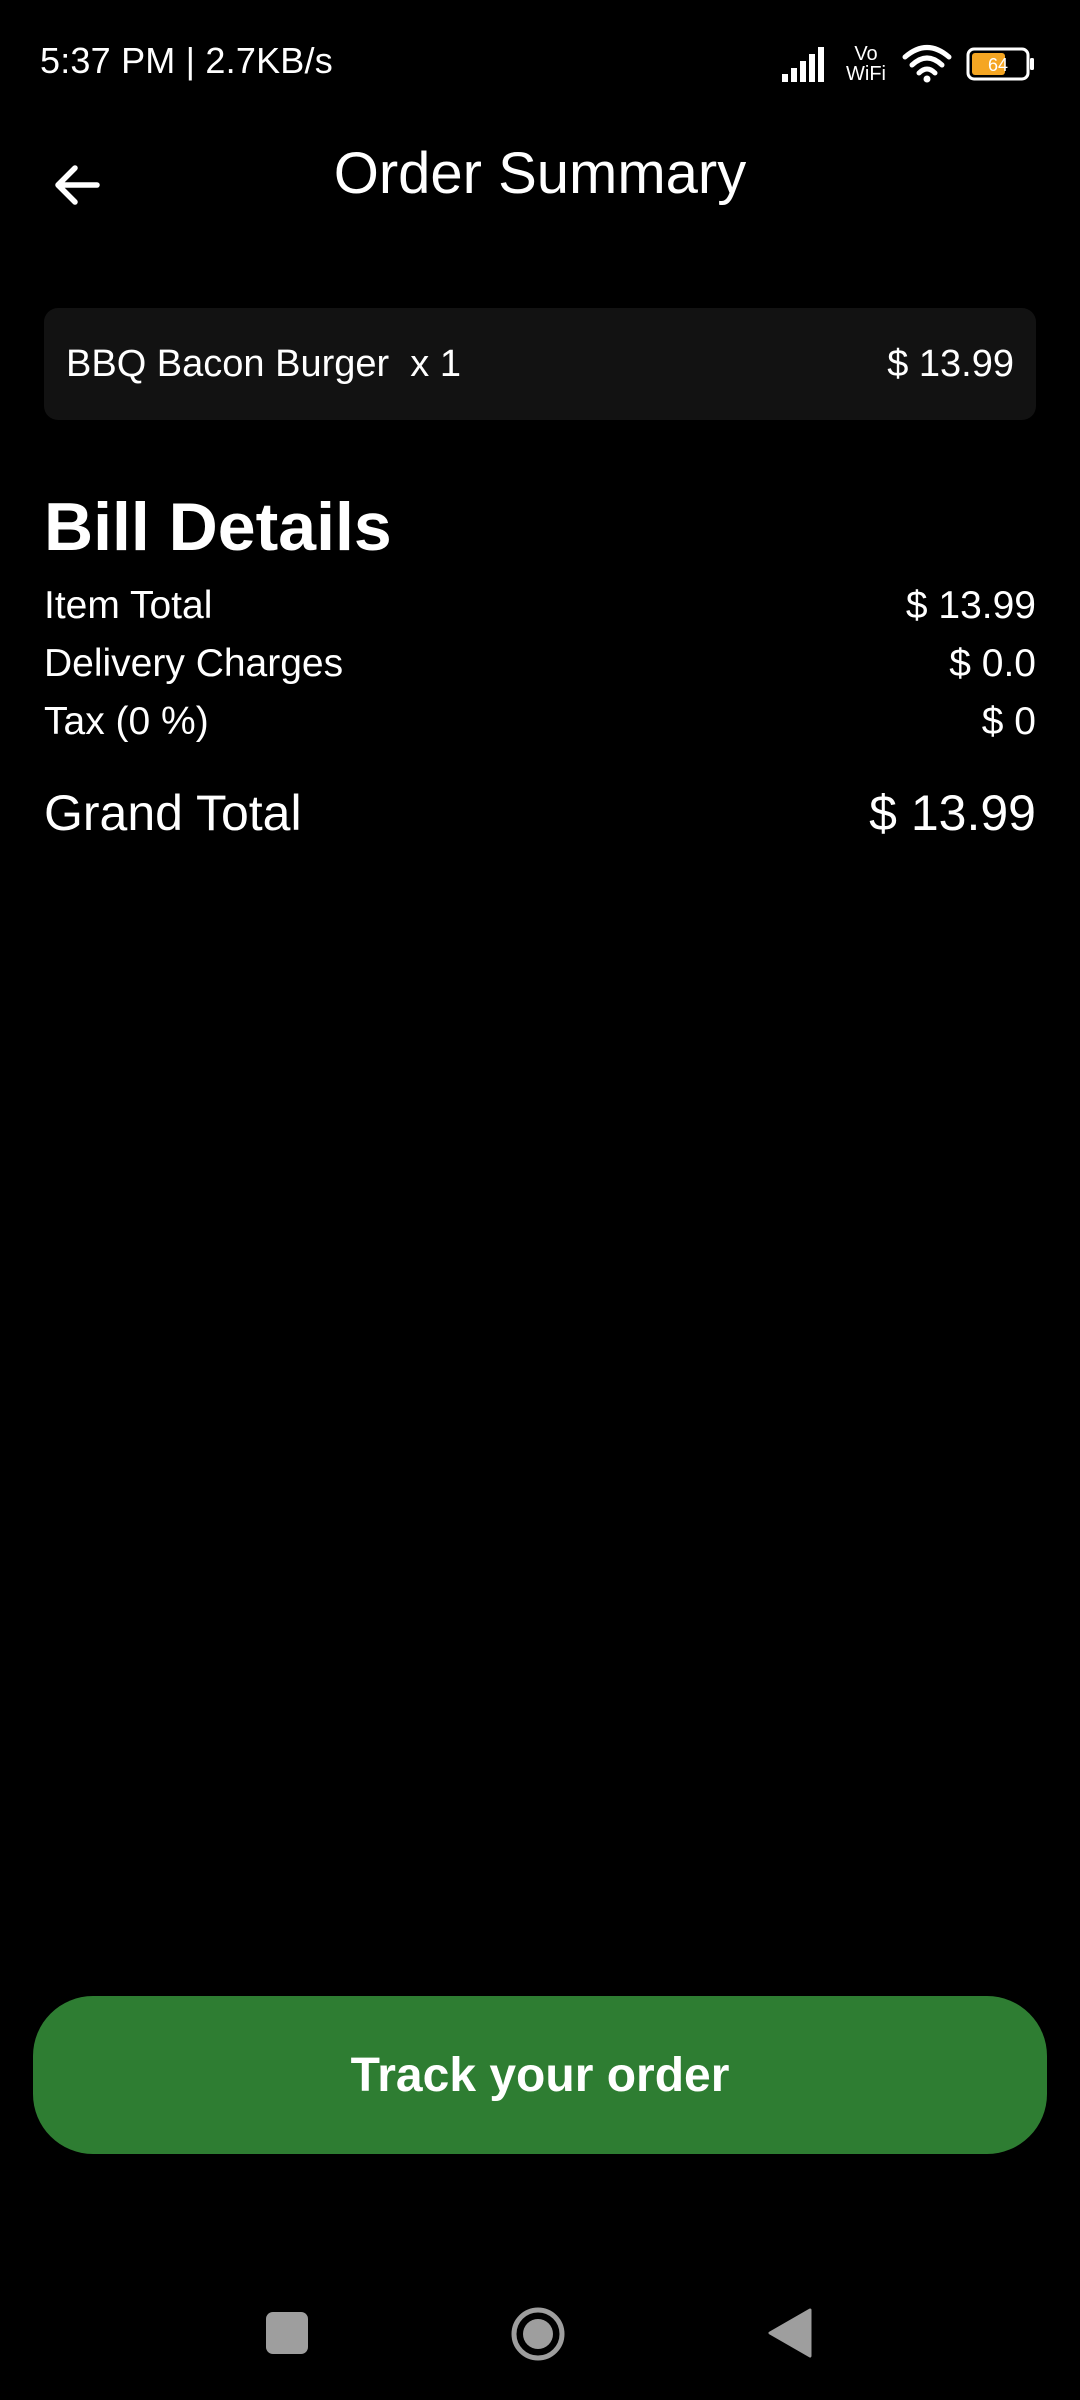 The height and width of the screenshot is (2400, 1080). Describe the element at coordinates (950, 363) in the screenshot. I see `order-item-price: $ 13.99` at that location.